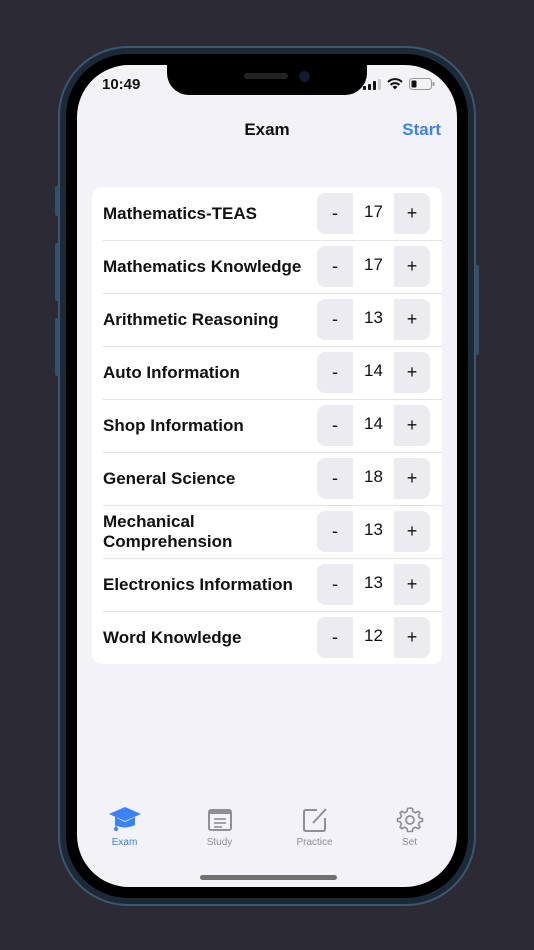  I want to click on tab-label: Practice, so click(314, 842).